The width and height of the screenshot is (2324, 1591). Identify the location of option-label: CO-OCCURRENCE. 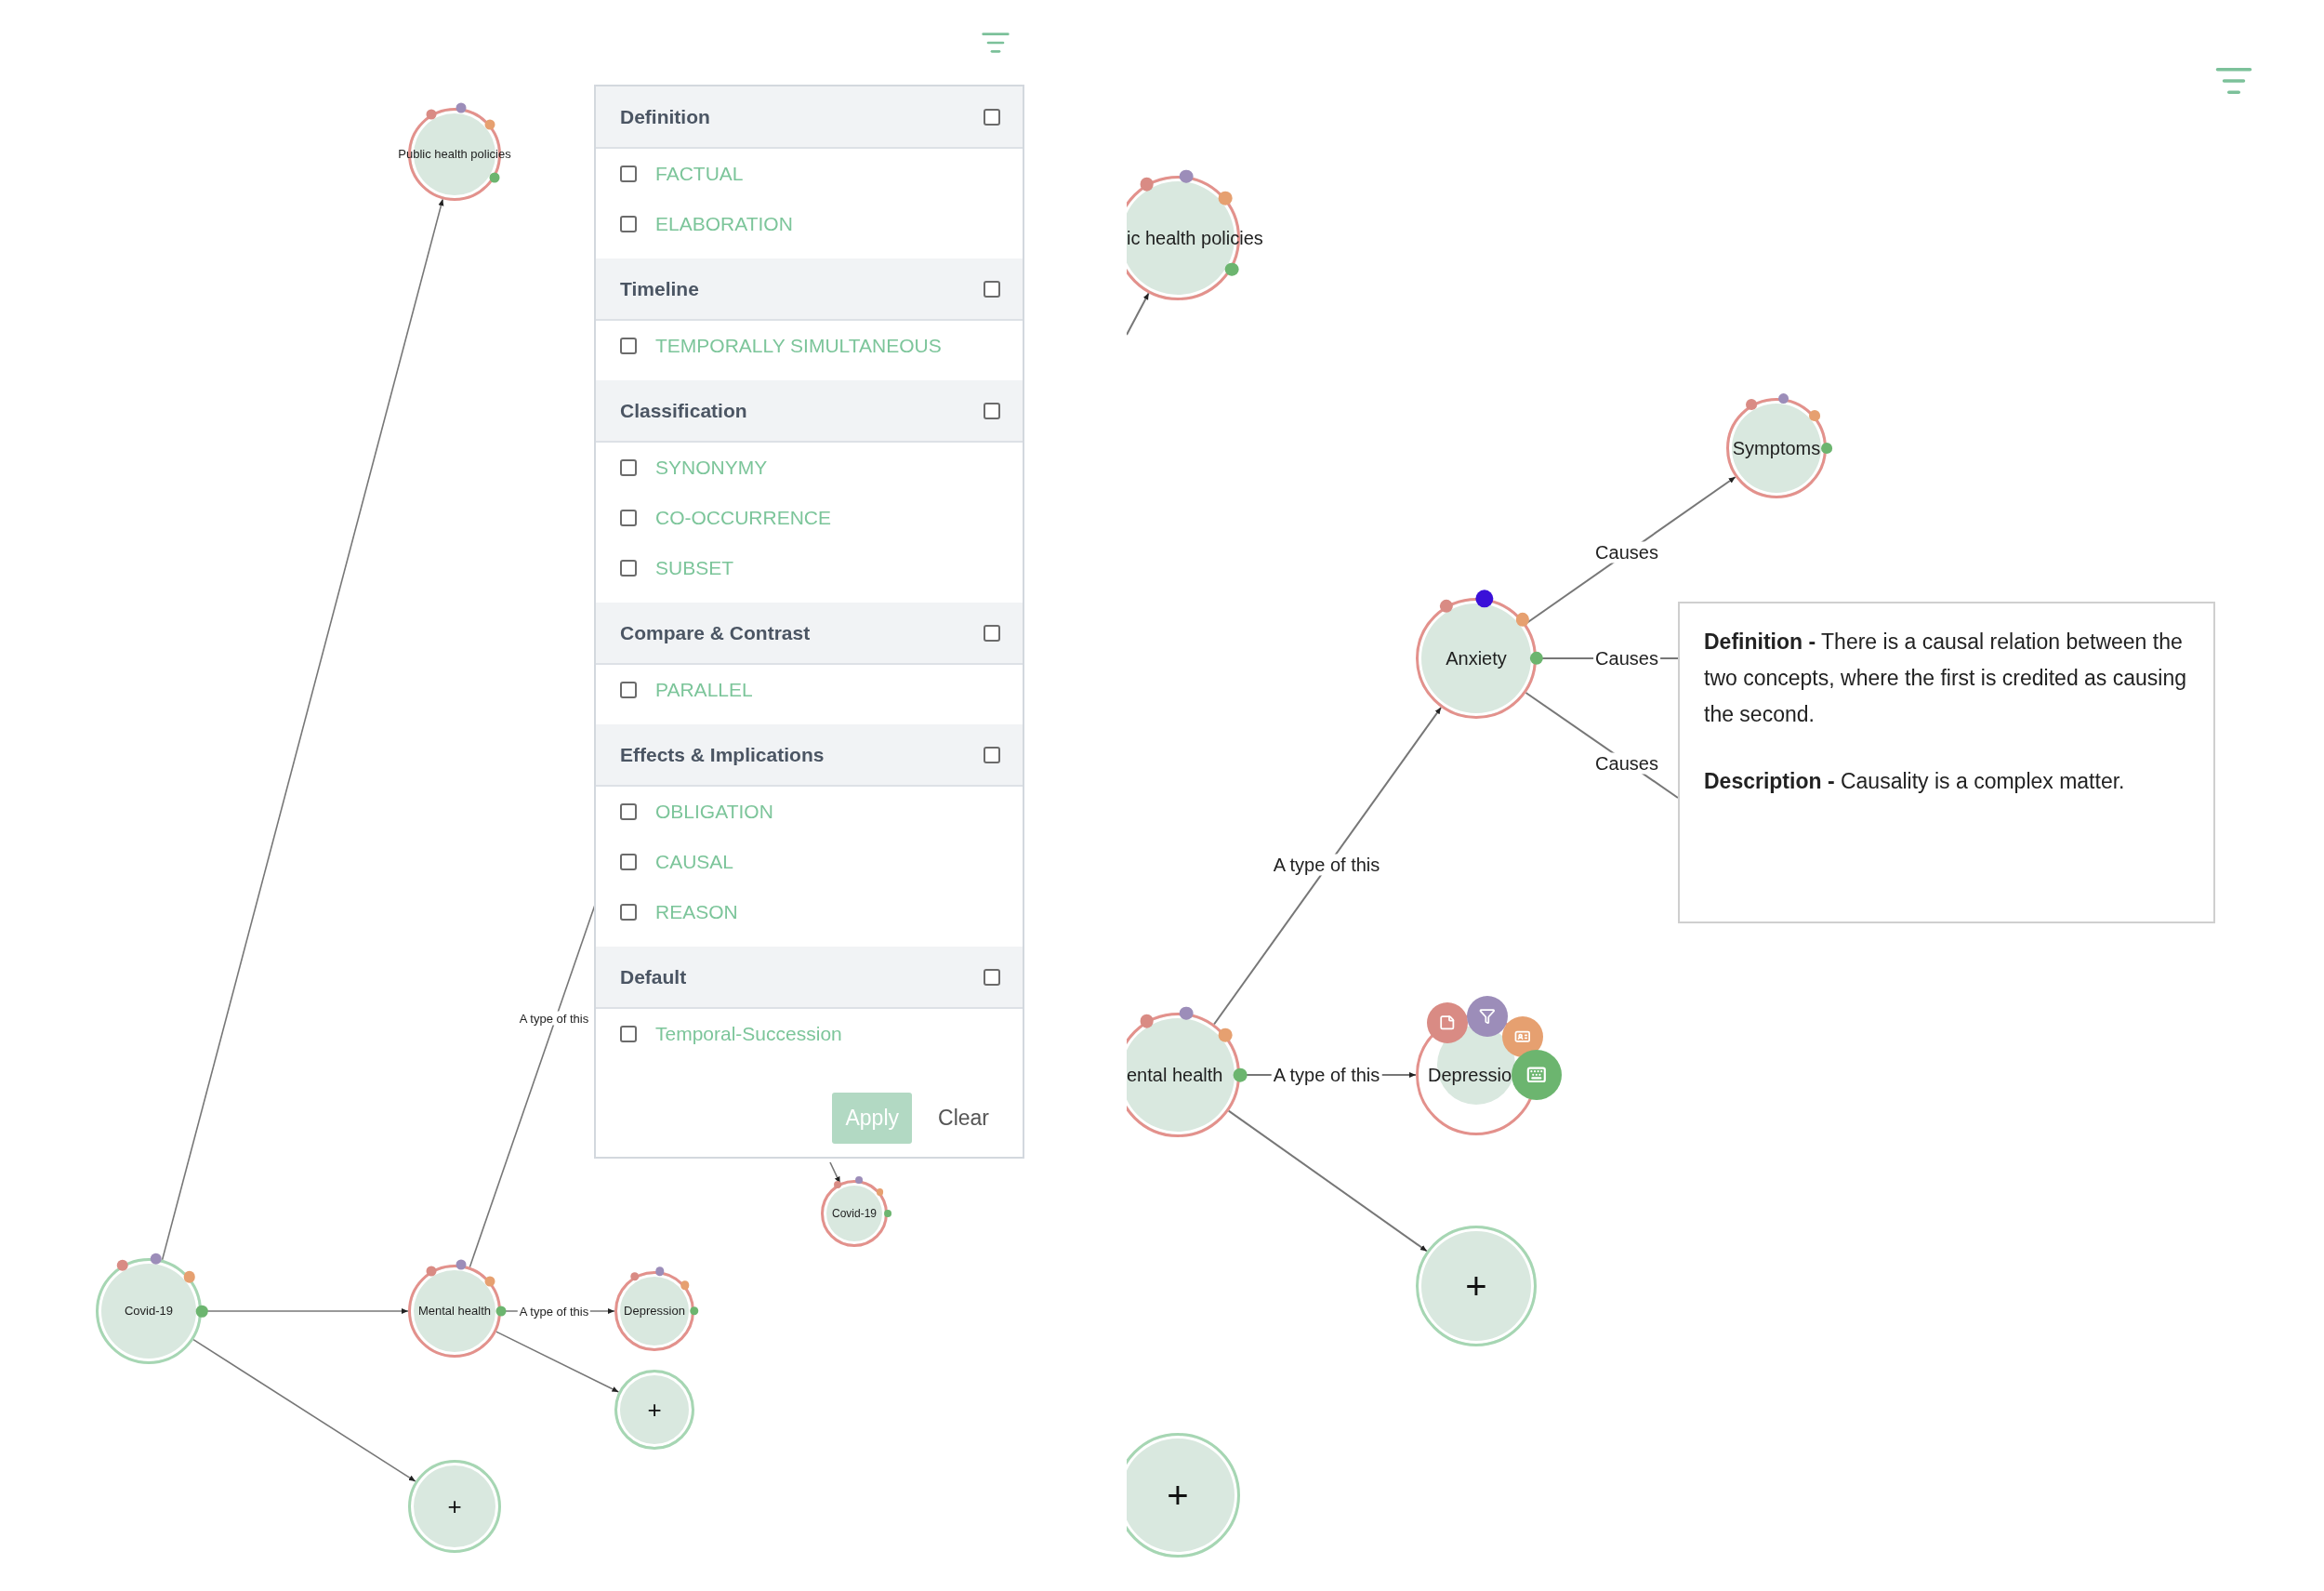
(743, 518).